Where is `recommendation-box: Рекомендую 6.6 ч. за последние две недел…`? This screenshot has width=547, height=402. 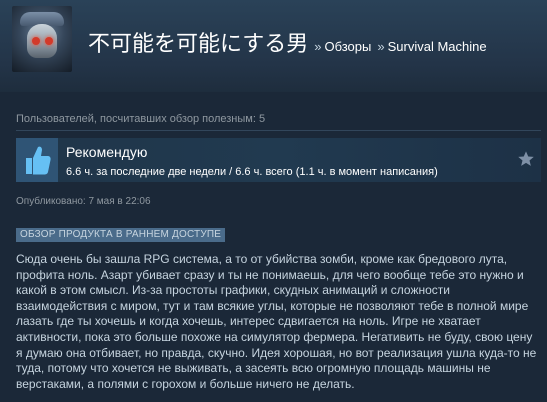
recommendation-box: Рекомендую 6.6 ч. за последние две недел… is located at coordinates (278, 160).